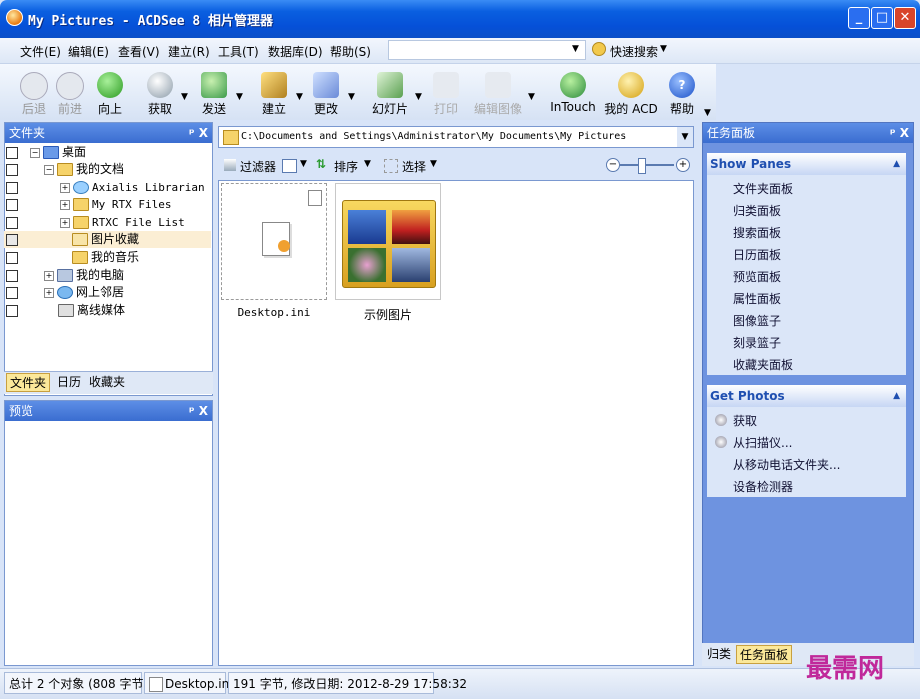 Image resolution: width=920 pixels, height=699 pixels. Describe the element at coordinates (757, 342) in the screenshot. I see `link-burn-basket: 刻录篮子` at that location.